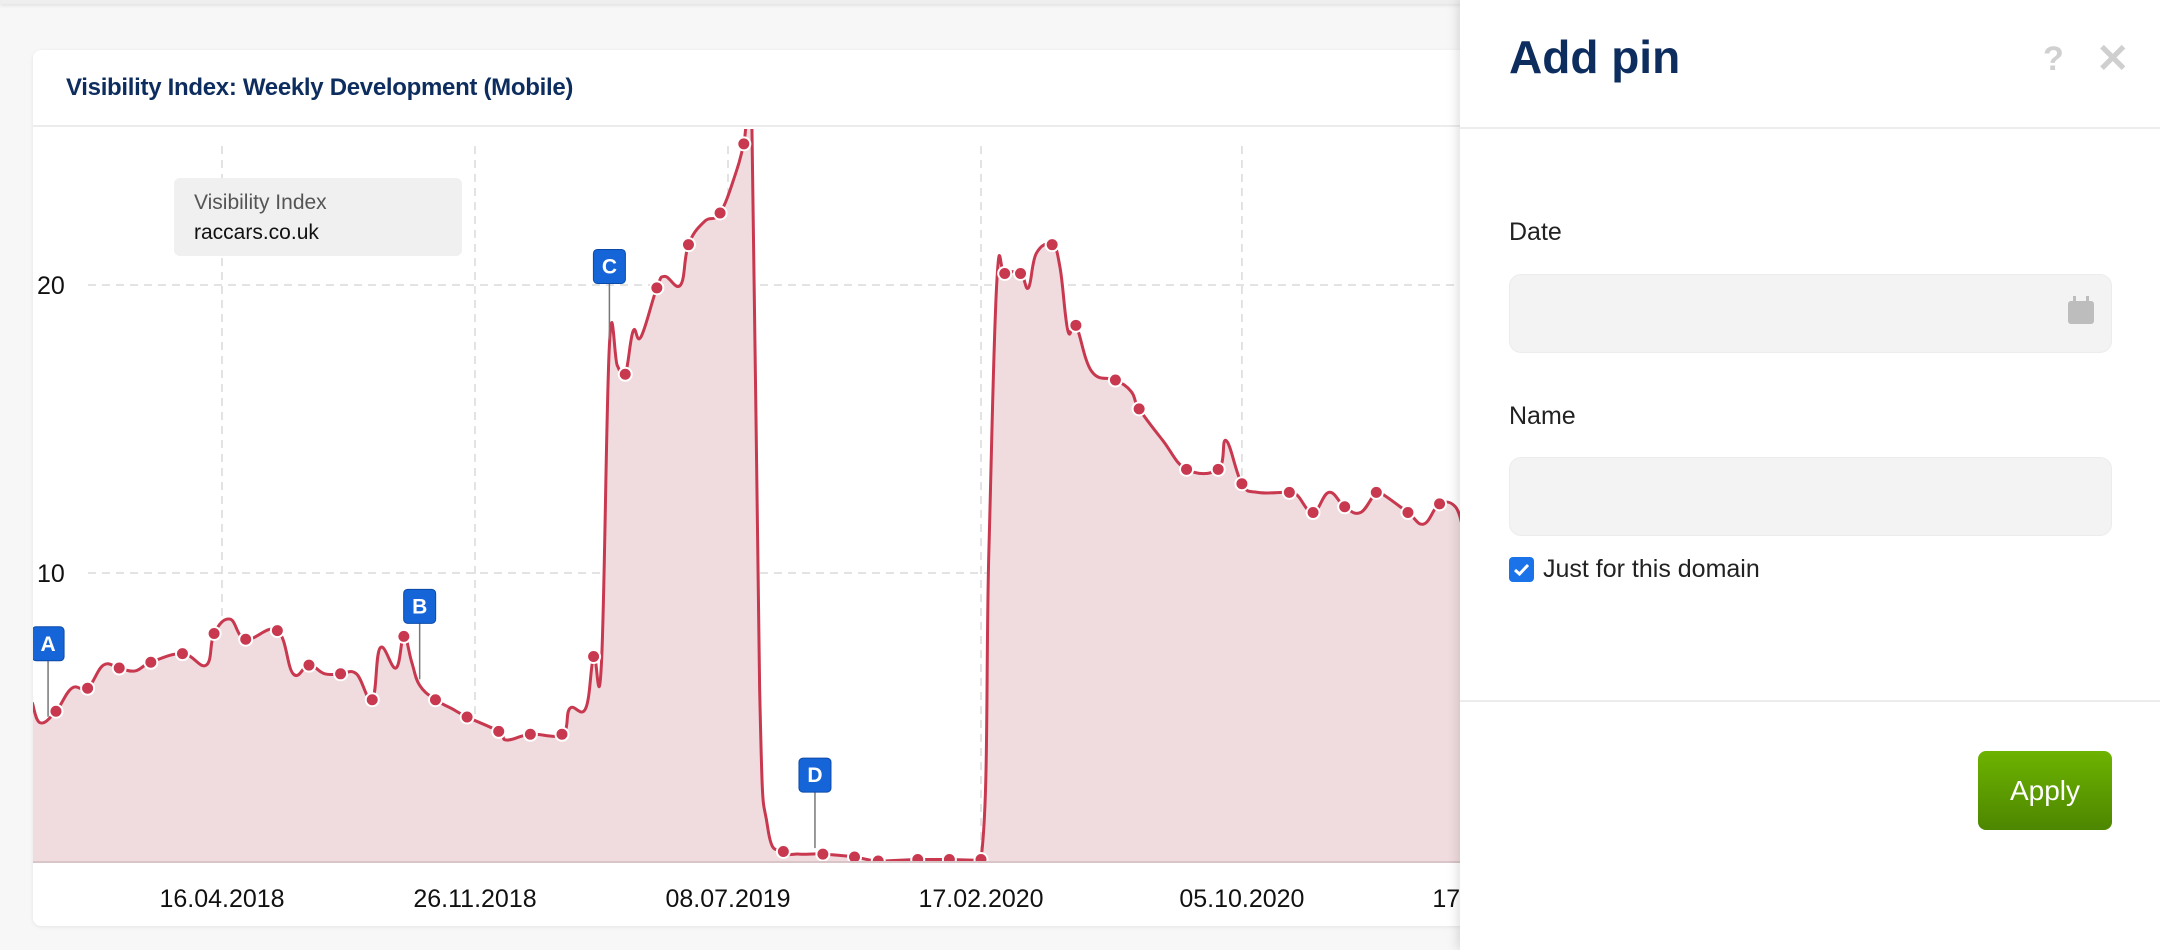 This screenshot has width=2160, height=950. What do you see at coordinates (1651, 569) in the screenshot?
I see `checkbox-label: Just for this domain` at bounding box center [1651, 569].